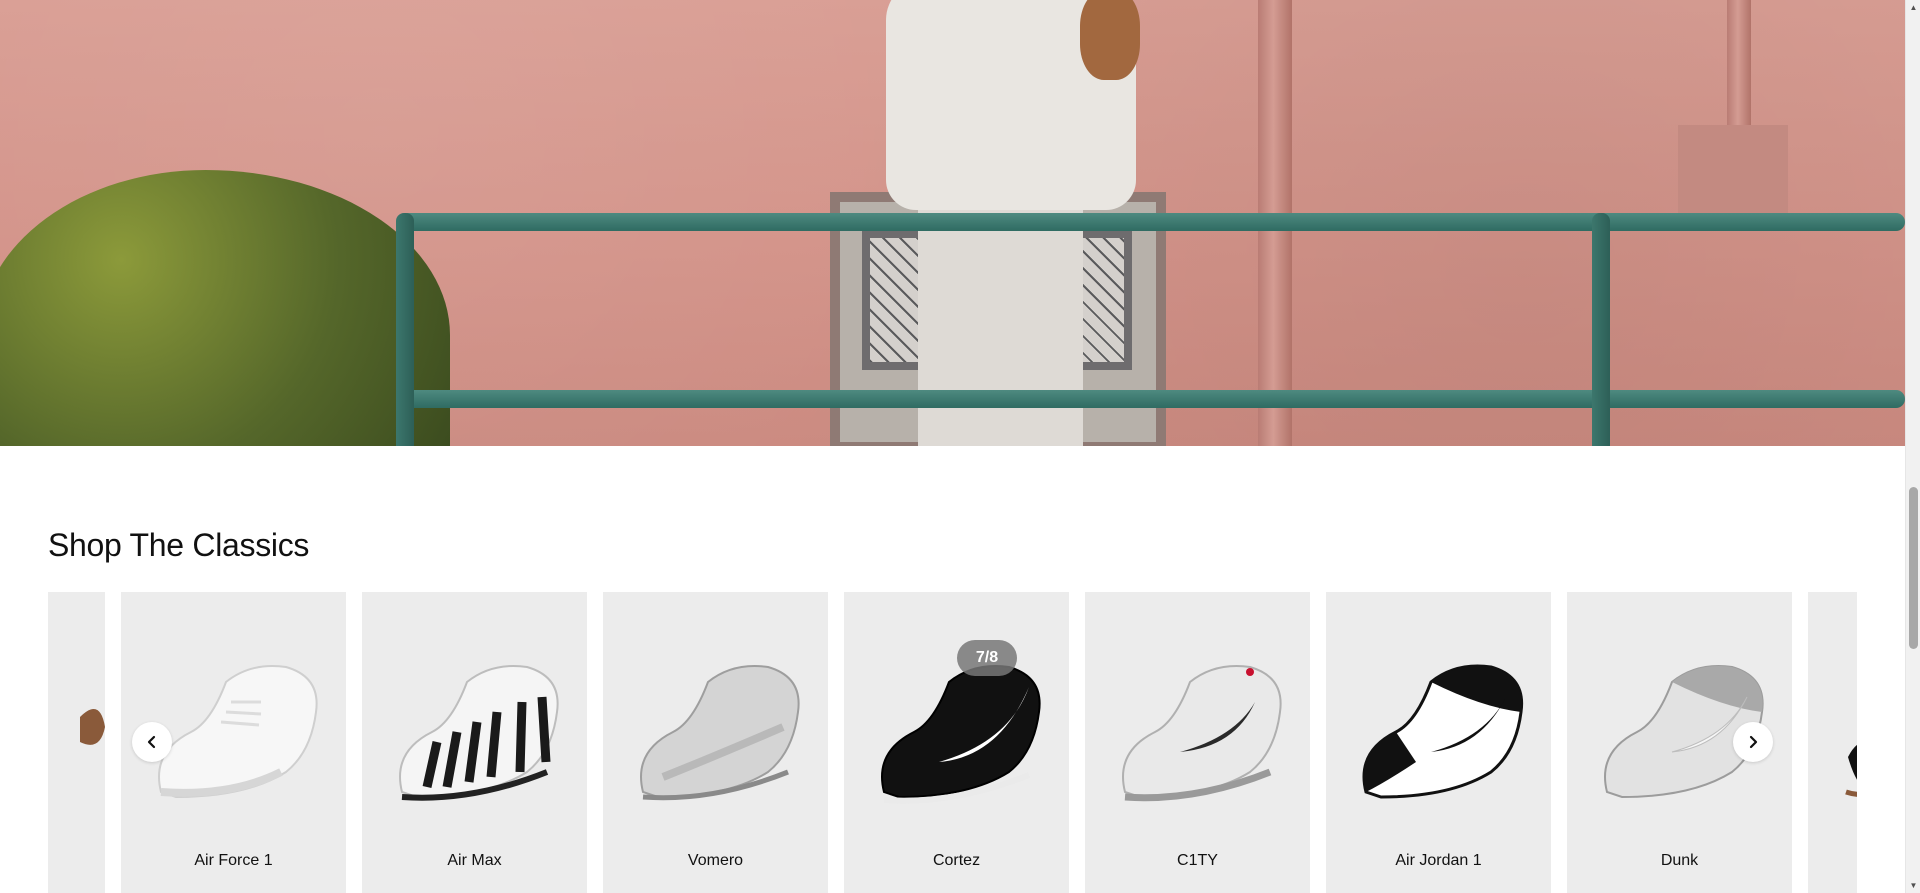  I want to click on product-label: Air Jordan 1, so click(1438, 860).